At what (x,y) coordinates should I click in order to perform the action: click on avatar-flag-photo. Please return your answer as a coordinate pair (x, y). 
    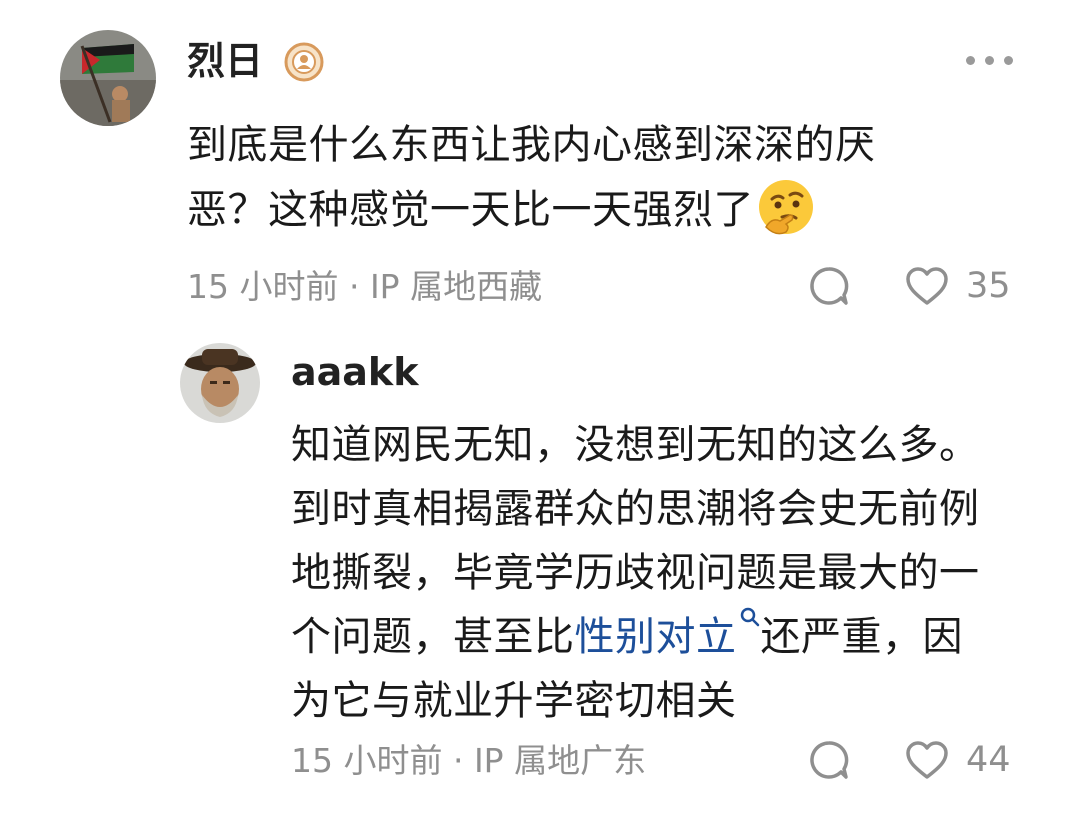
    Looking at the image, I should click on (108, 78).